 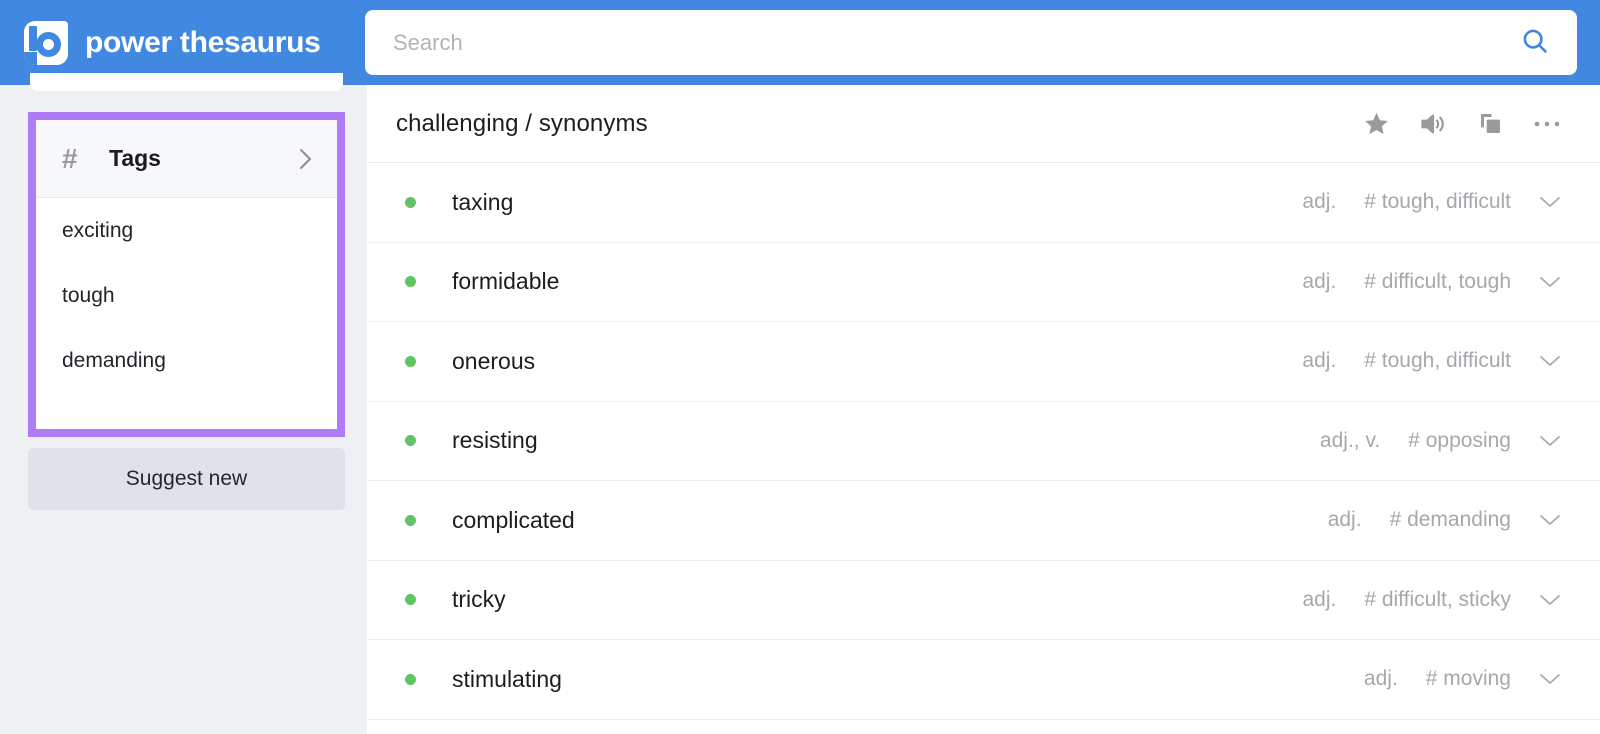 I want to click on tags-panel-highlight: # Tags exciting tough demanding, so click(x=186, y=274).